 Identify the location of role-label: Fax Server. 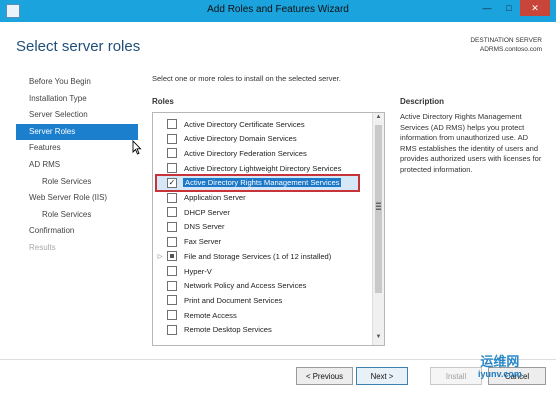
(203, 242).